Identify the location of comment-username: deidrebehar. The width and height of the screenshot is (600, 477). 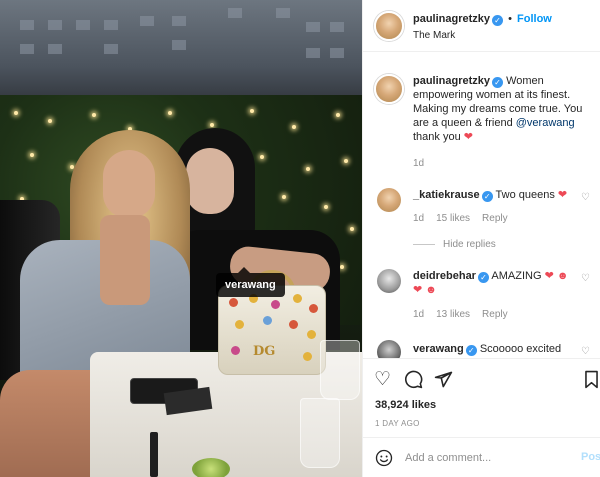
(444, 276).